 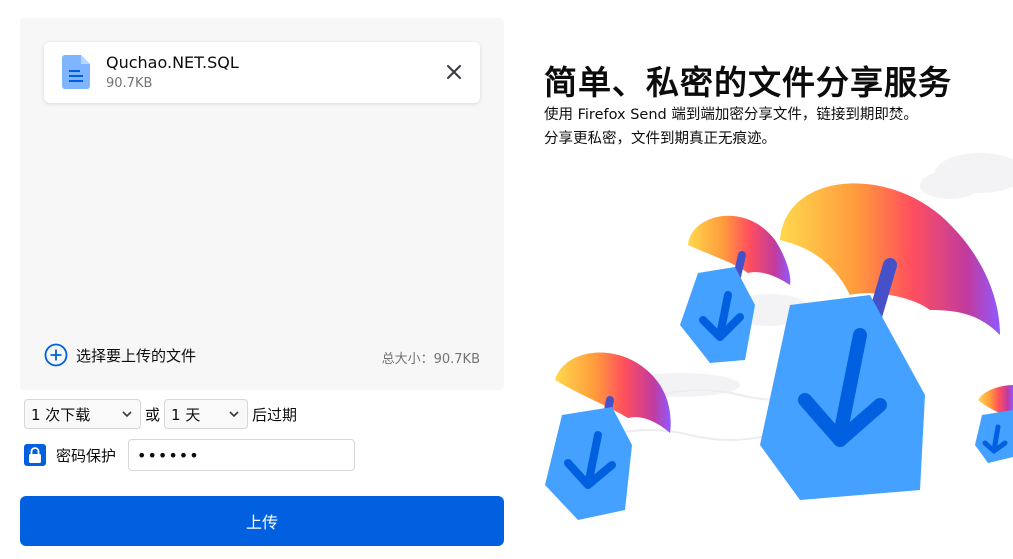 What do you see at coordinates (430, 359) in the screenshot?
I see `total-size: 总大小：90.7KB` at bounding box center [430, 359].